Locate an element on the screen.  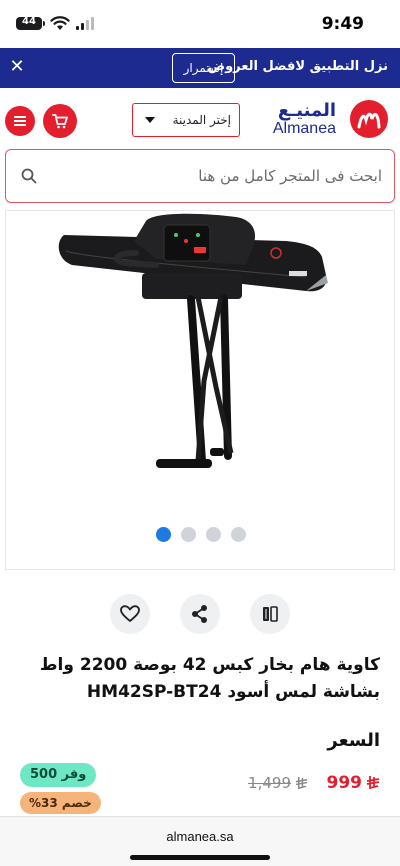
price-label: السعر is located at coordinates (353, 740).